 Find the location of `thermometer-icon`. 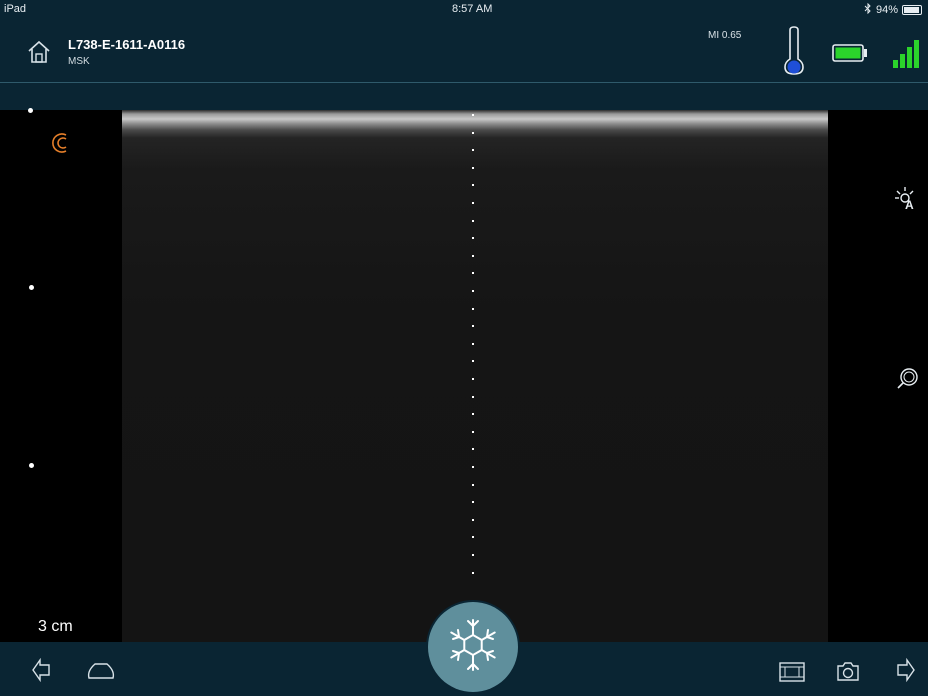

thermometer-icon is located at coordinates (794, 53).